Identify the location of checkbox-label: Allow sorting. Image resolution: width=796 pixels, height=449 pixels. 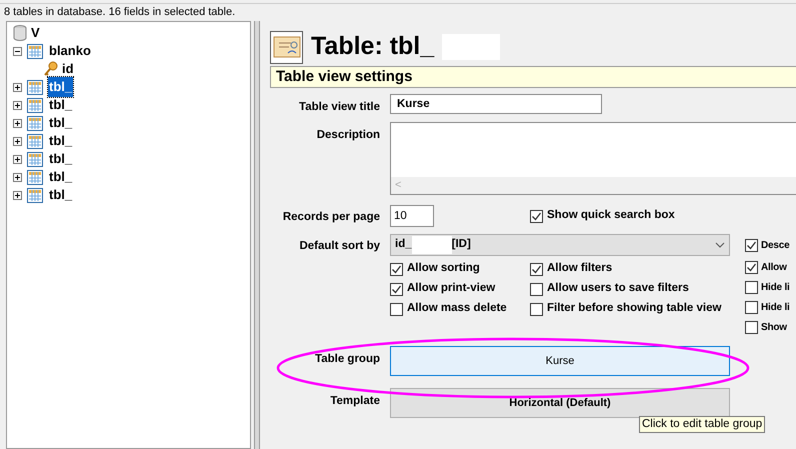
(443, 268).